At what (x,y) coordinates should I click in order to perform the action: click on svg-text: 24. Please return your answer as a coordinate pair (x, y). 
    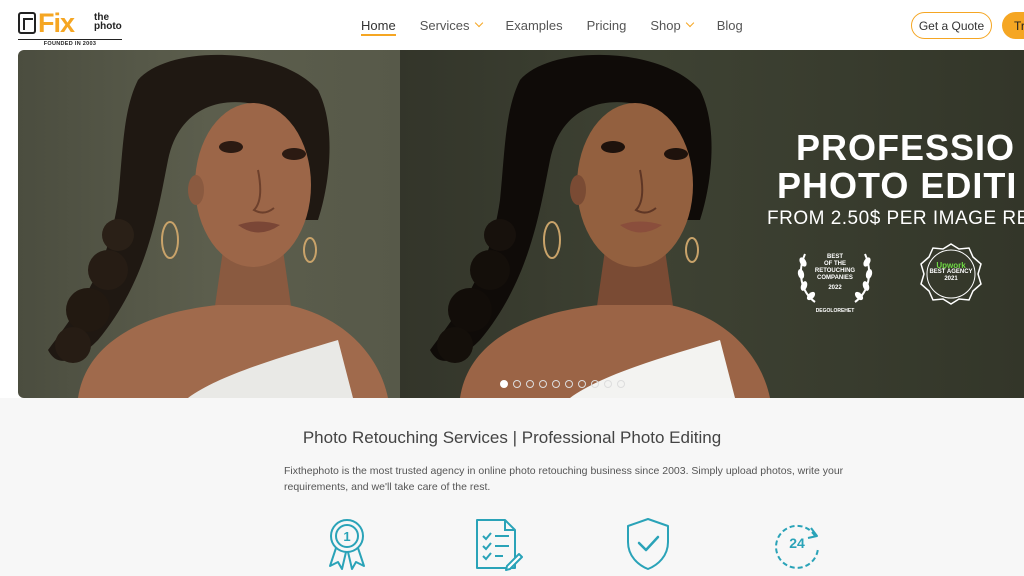
    Looking at the image, I should click on (797, 543).